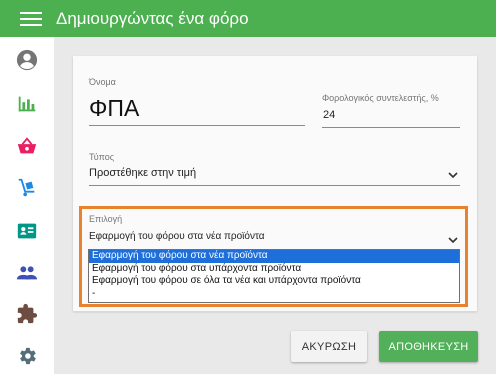 Image resolution: width=496 pixels, height=374 pixels. I want to click on type-select-label: Τύπος, so click(102, 157).